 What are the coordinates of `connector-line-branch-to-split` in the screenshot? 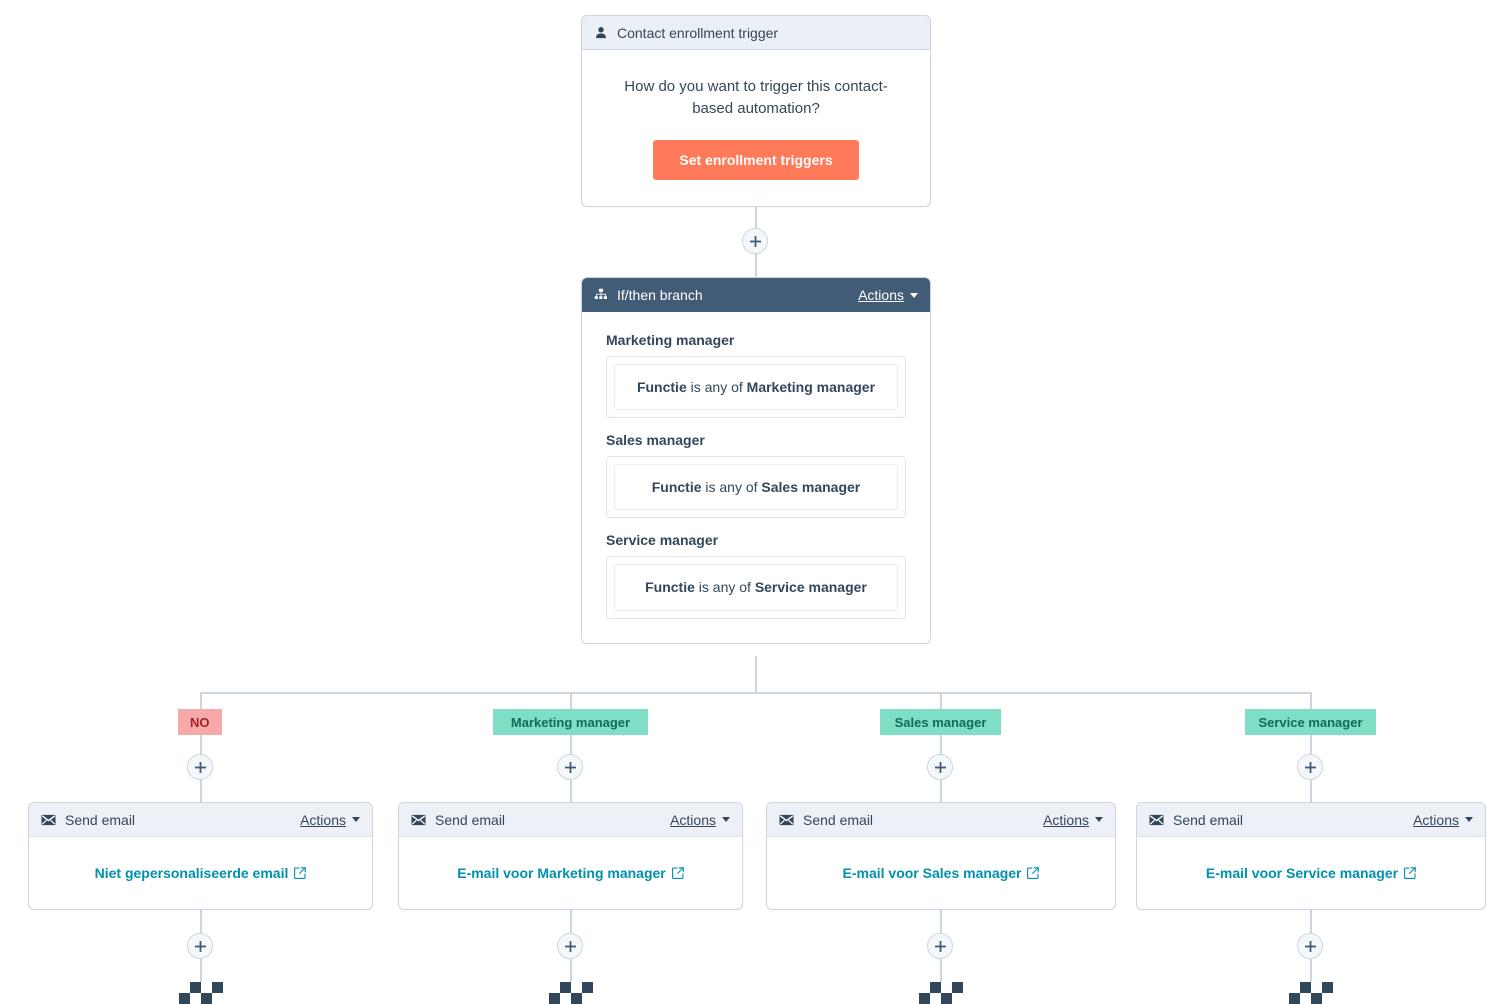 It's located at (756, 674).